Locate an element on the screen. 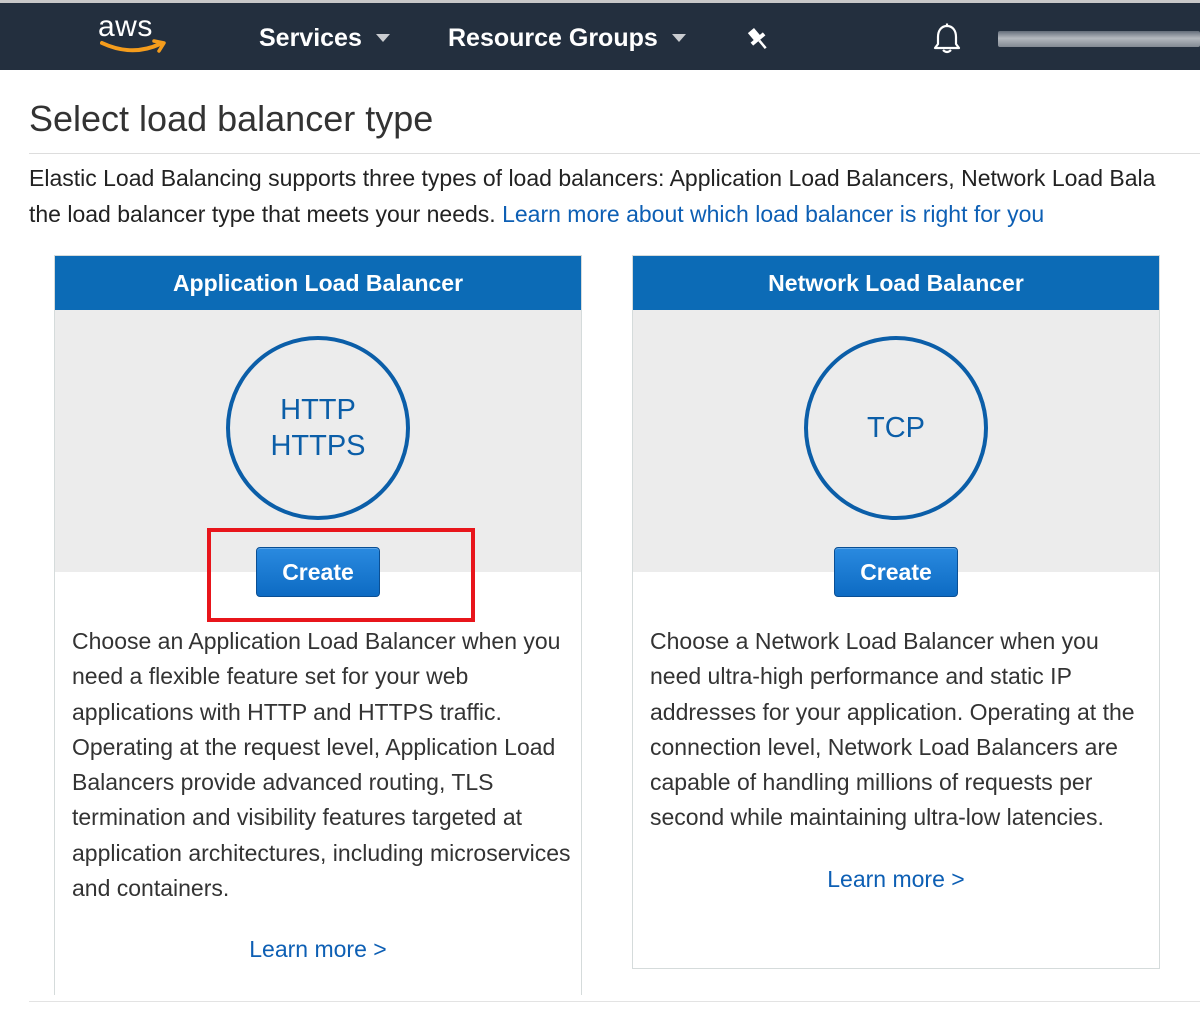 This screenshot has height=1027, width=1200. services-menu: Services is located at coordinates (324, 38).